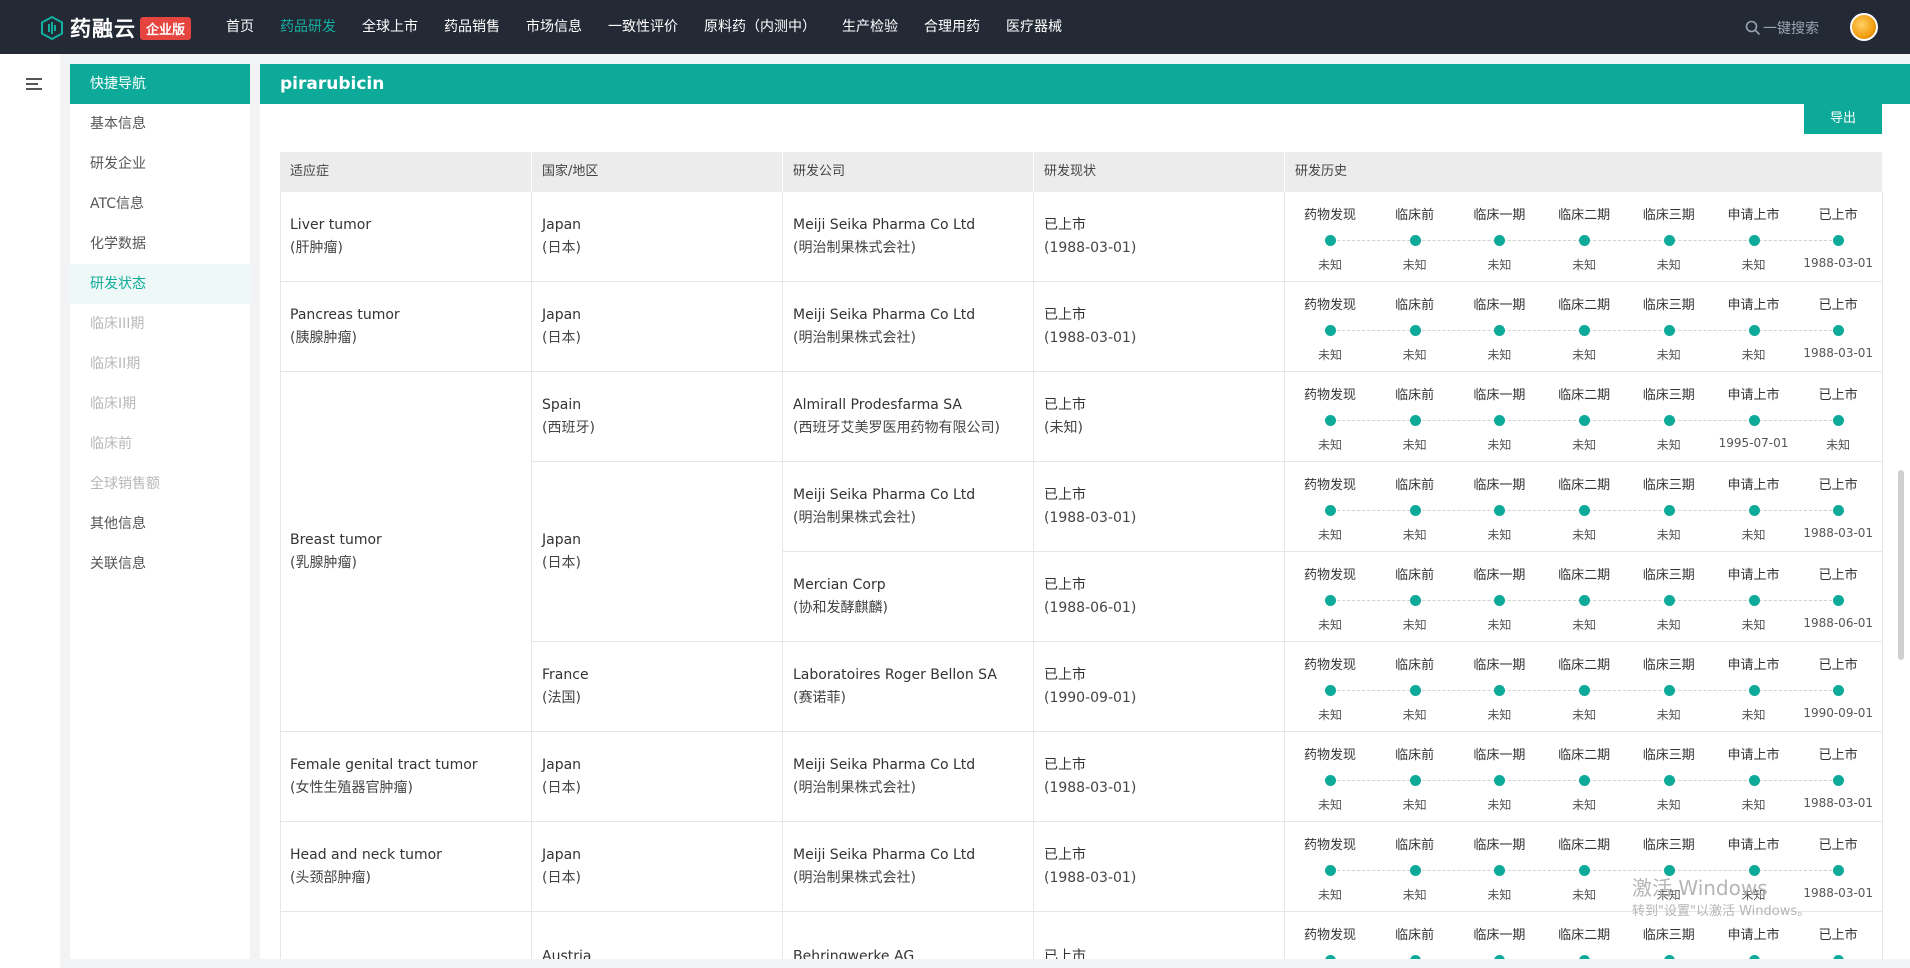 The height and width of the screenshot is (968, 1910). Describe the element at coordinates (1838, 623) in the screenshot. I see `stage-date: 1988-06-01` at that location.